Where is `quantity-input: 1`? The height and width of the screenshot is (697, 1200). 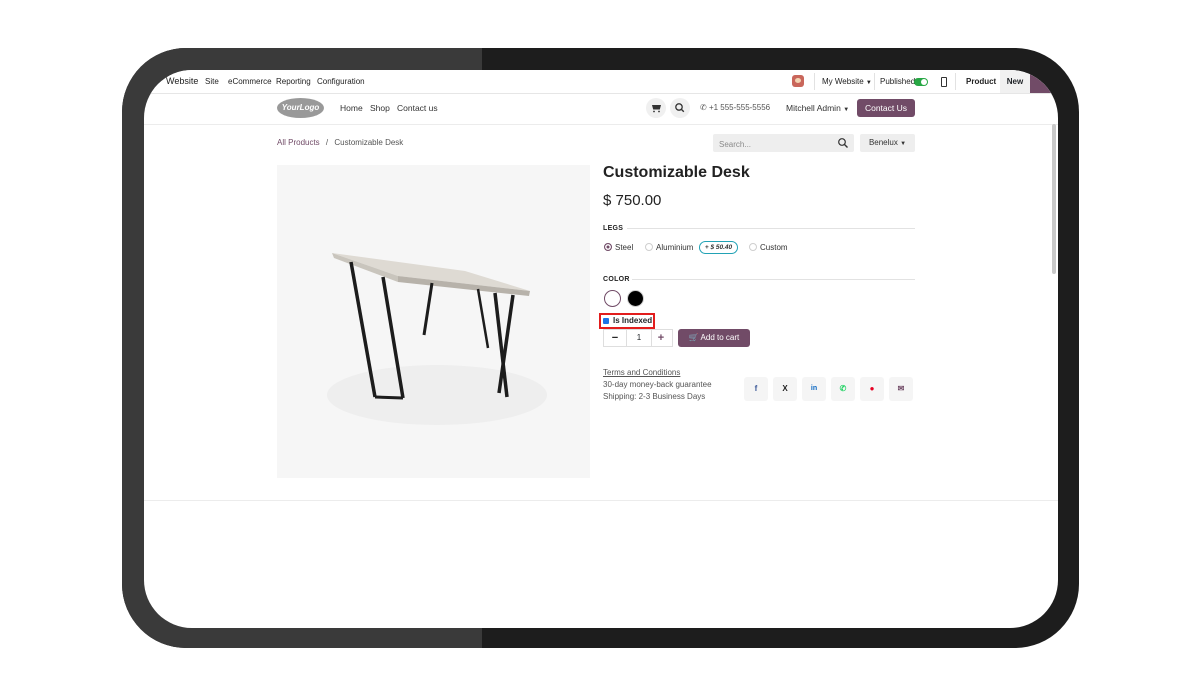
quantity-input: 1 is located at coordinates (639, 338).